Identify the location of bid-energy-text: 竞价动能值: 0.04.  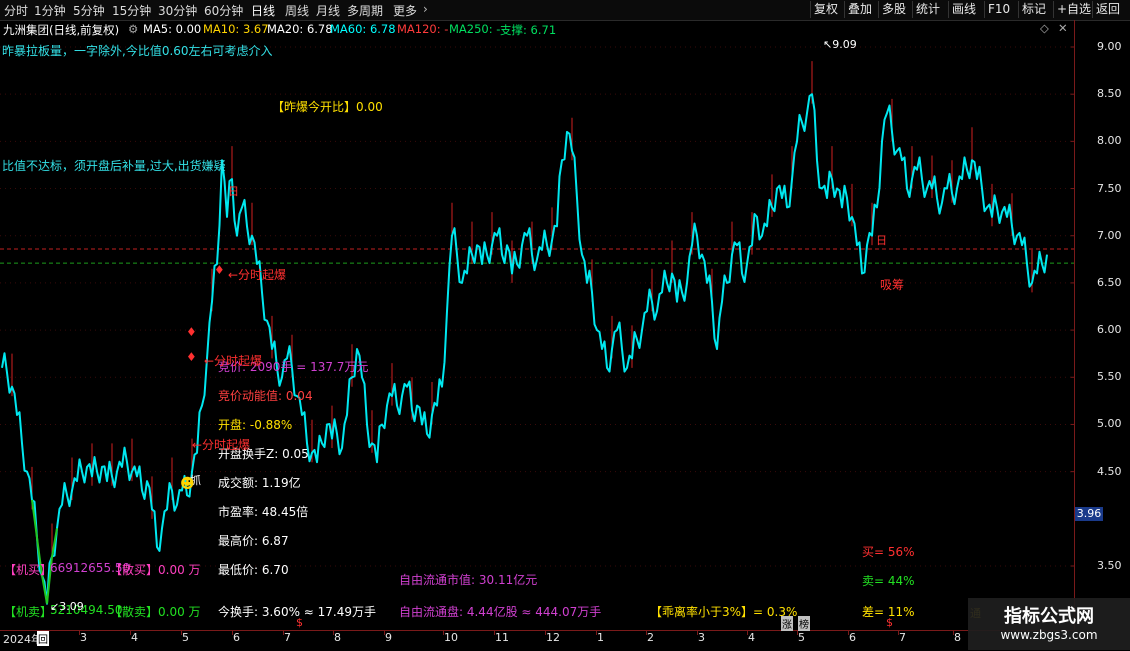
(265, 396).